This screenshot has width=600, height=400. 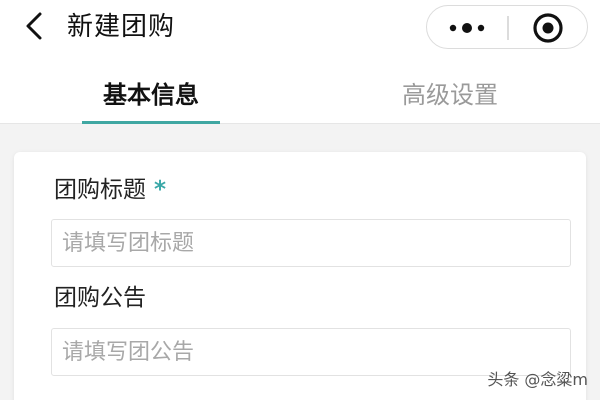 What do you see at coordinates (100, 190) in the screenshot?
I see `title-field-label-text: 团购标题` at bounding box center [100, 190].